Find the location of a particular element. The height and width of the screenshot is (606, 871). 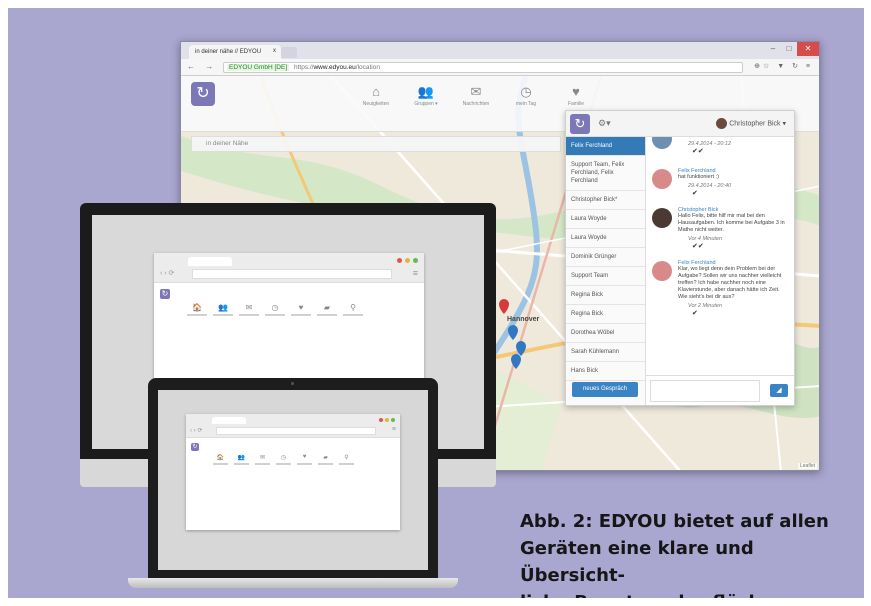

contact-item: Dominik Grünger is located at coordinates (605, 257).